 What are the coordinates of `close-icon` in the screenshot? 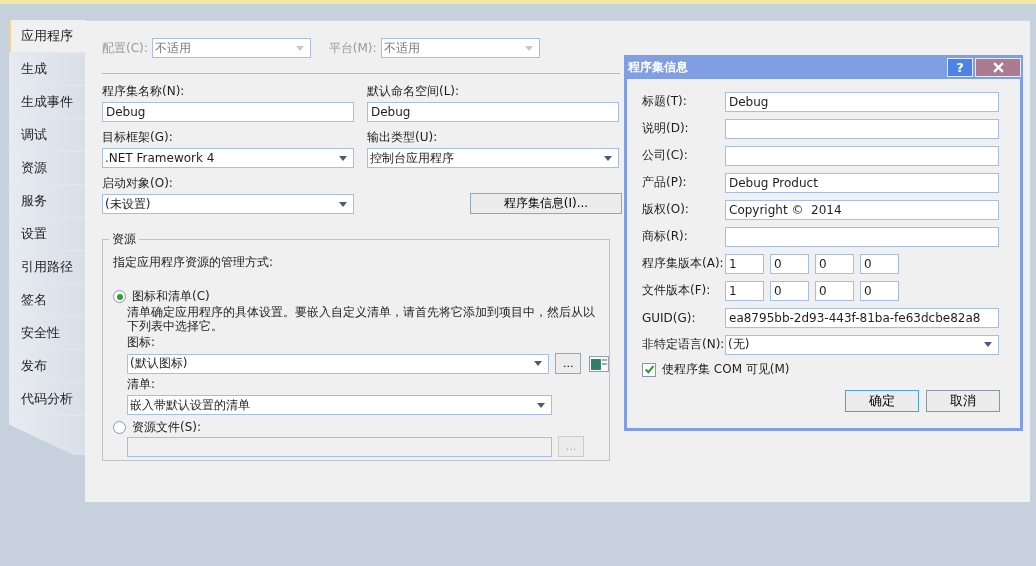 It's located at (998, 67).